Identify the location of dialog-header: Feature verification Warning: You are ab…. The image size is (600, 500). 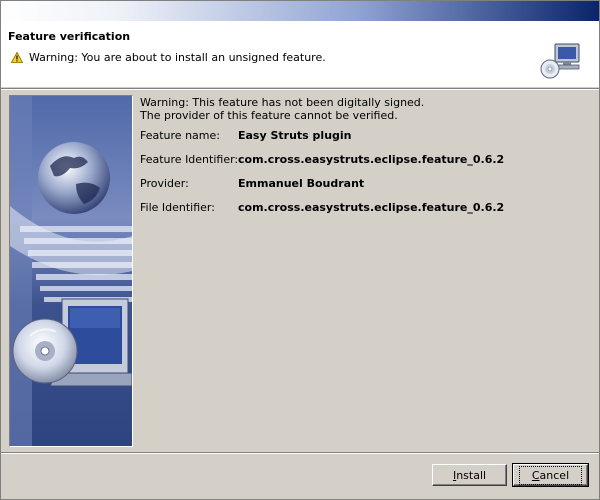
(300, 54).